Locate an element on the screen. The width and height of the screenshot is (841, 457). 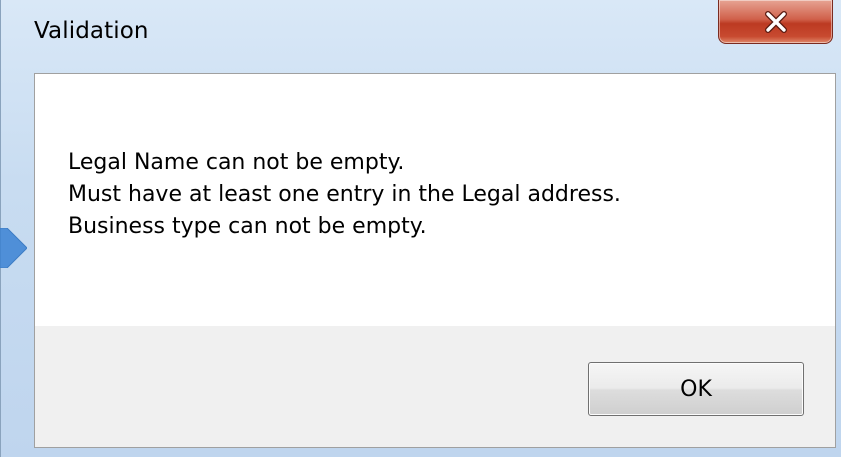
pointer-arrow-icon is located at coordinates (14, 248).